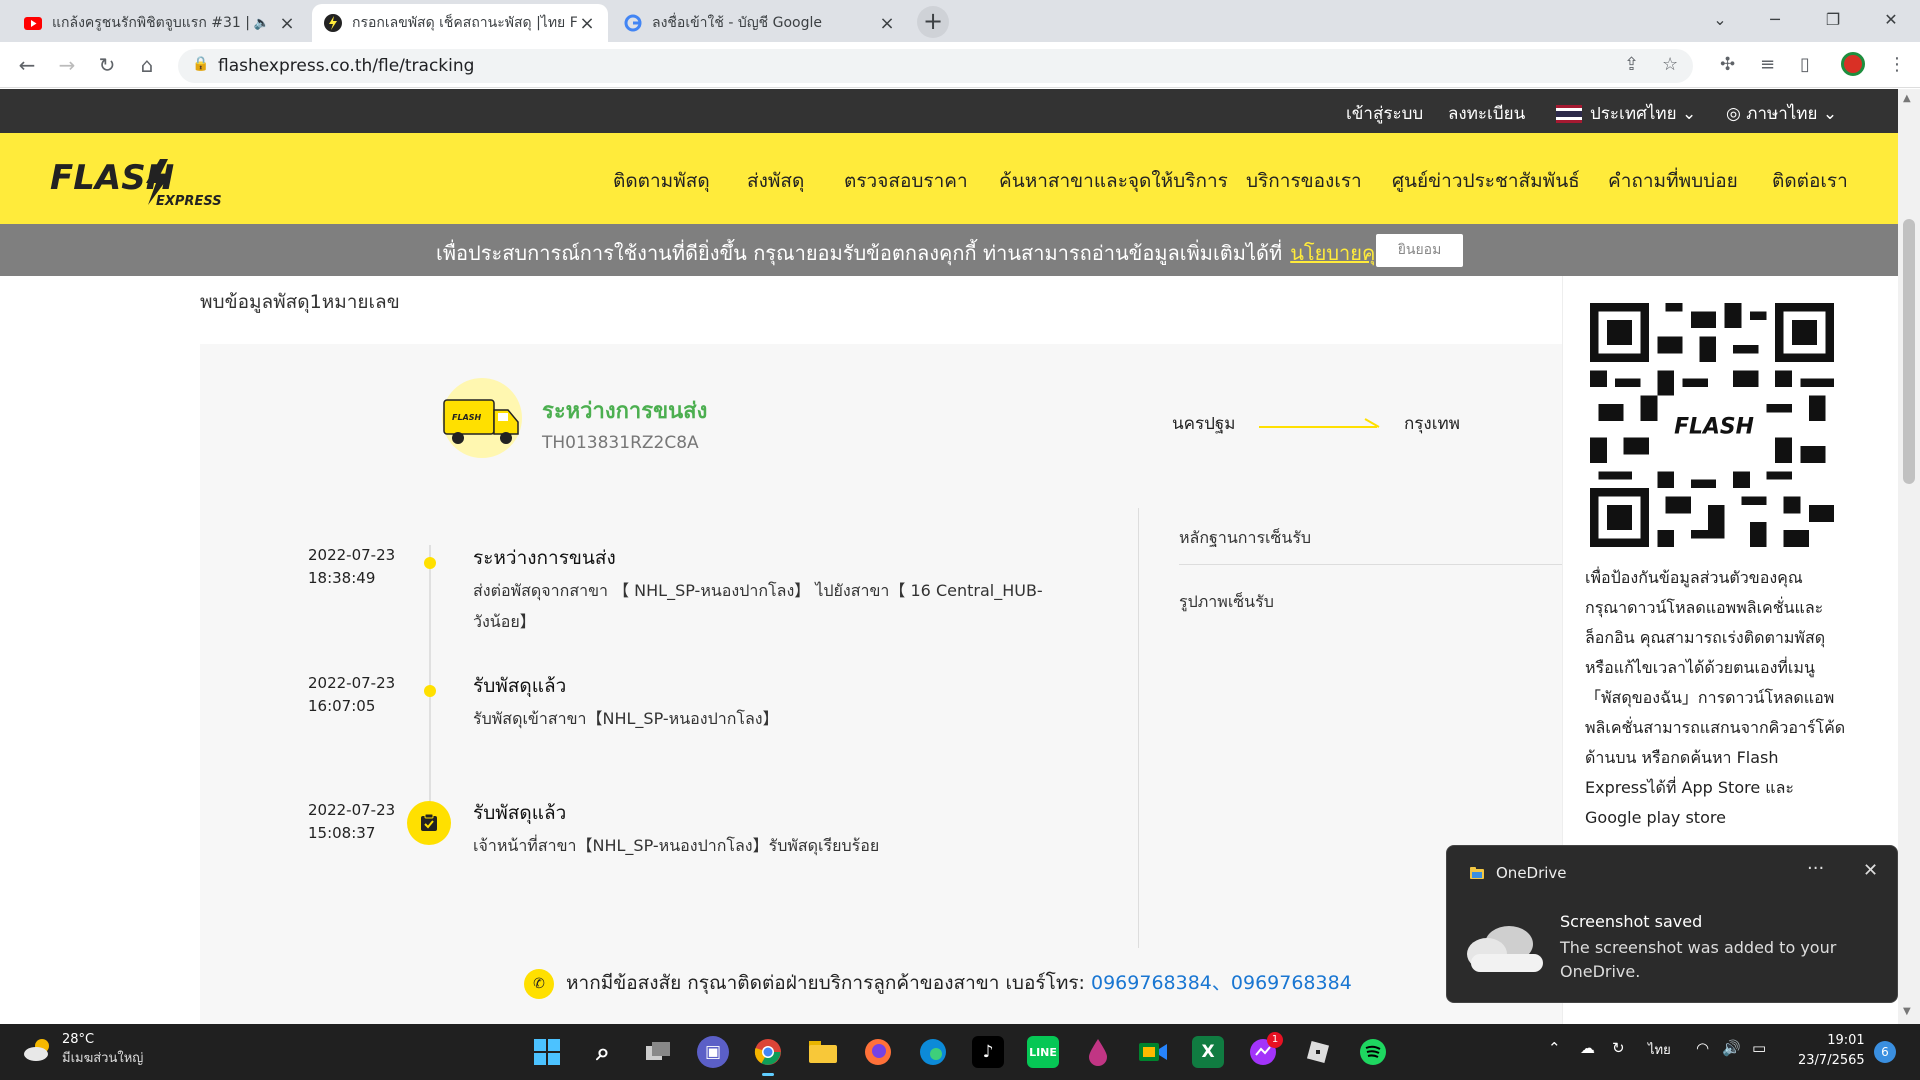 The height and width of the screenshot is (1080, 1920). Describe the element at coordinates (1815, 868) in the screenshot. I see `more-options-icon: ···` at that location.